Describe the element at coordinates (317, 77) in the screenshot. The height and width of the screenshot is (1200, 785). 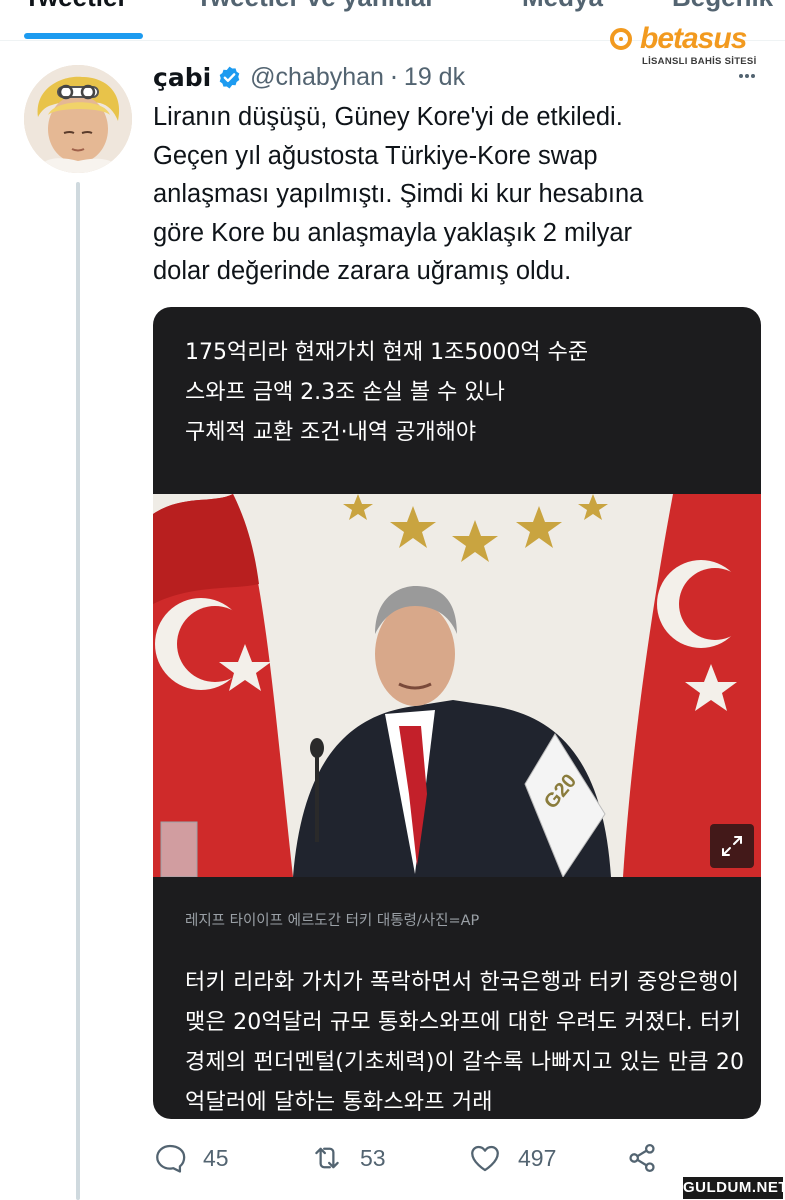
I see `author-handle: @chabyhan` at that location.